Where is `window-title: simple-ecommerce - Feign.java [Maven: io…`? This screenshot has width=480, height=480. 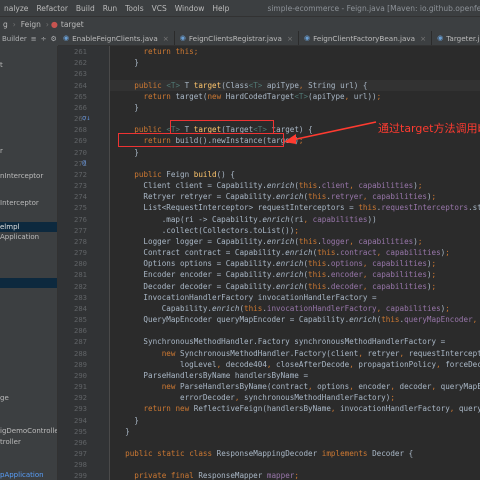
window-title: simple-ecommerce - Feign.java [Maven: io… is located at coordinates (373, 8).